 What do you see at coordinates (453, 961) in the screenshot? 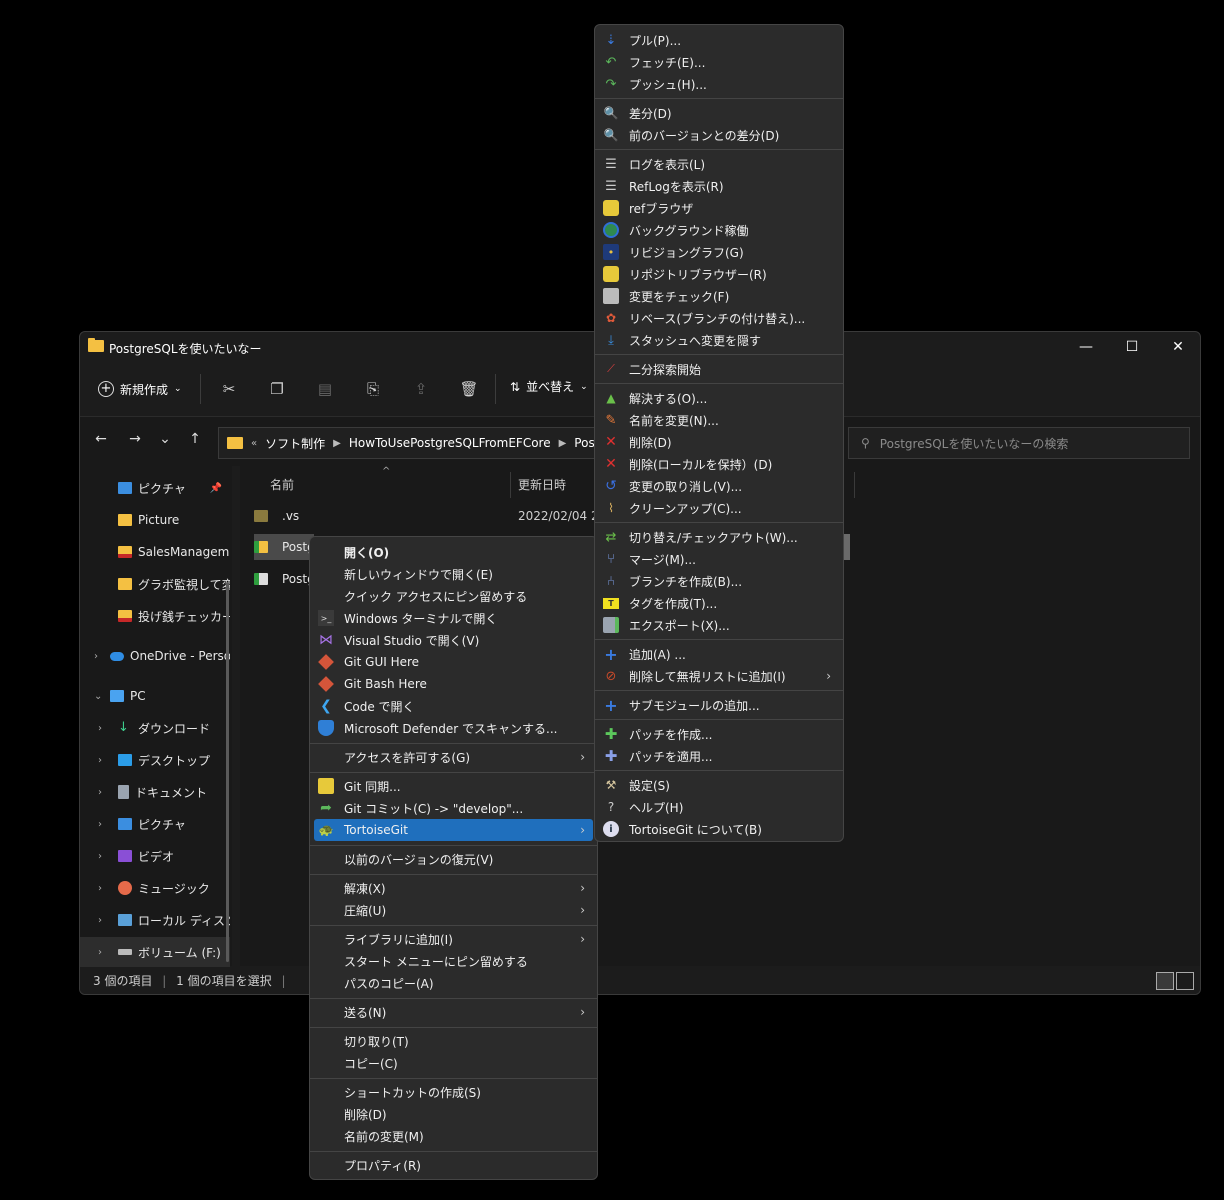
I see `menu-pin-start: スタート メニューにピン留めする` at bounding box center [453, 961].